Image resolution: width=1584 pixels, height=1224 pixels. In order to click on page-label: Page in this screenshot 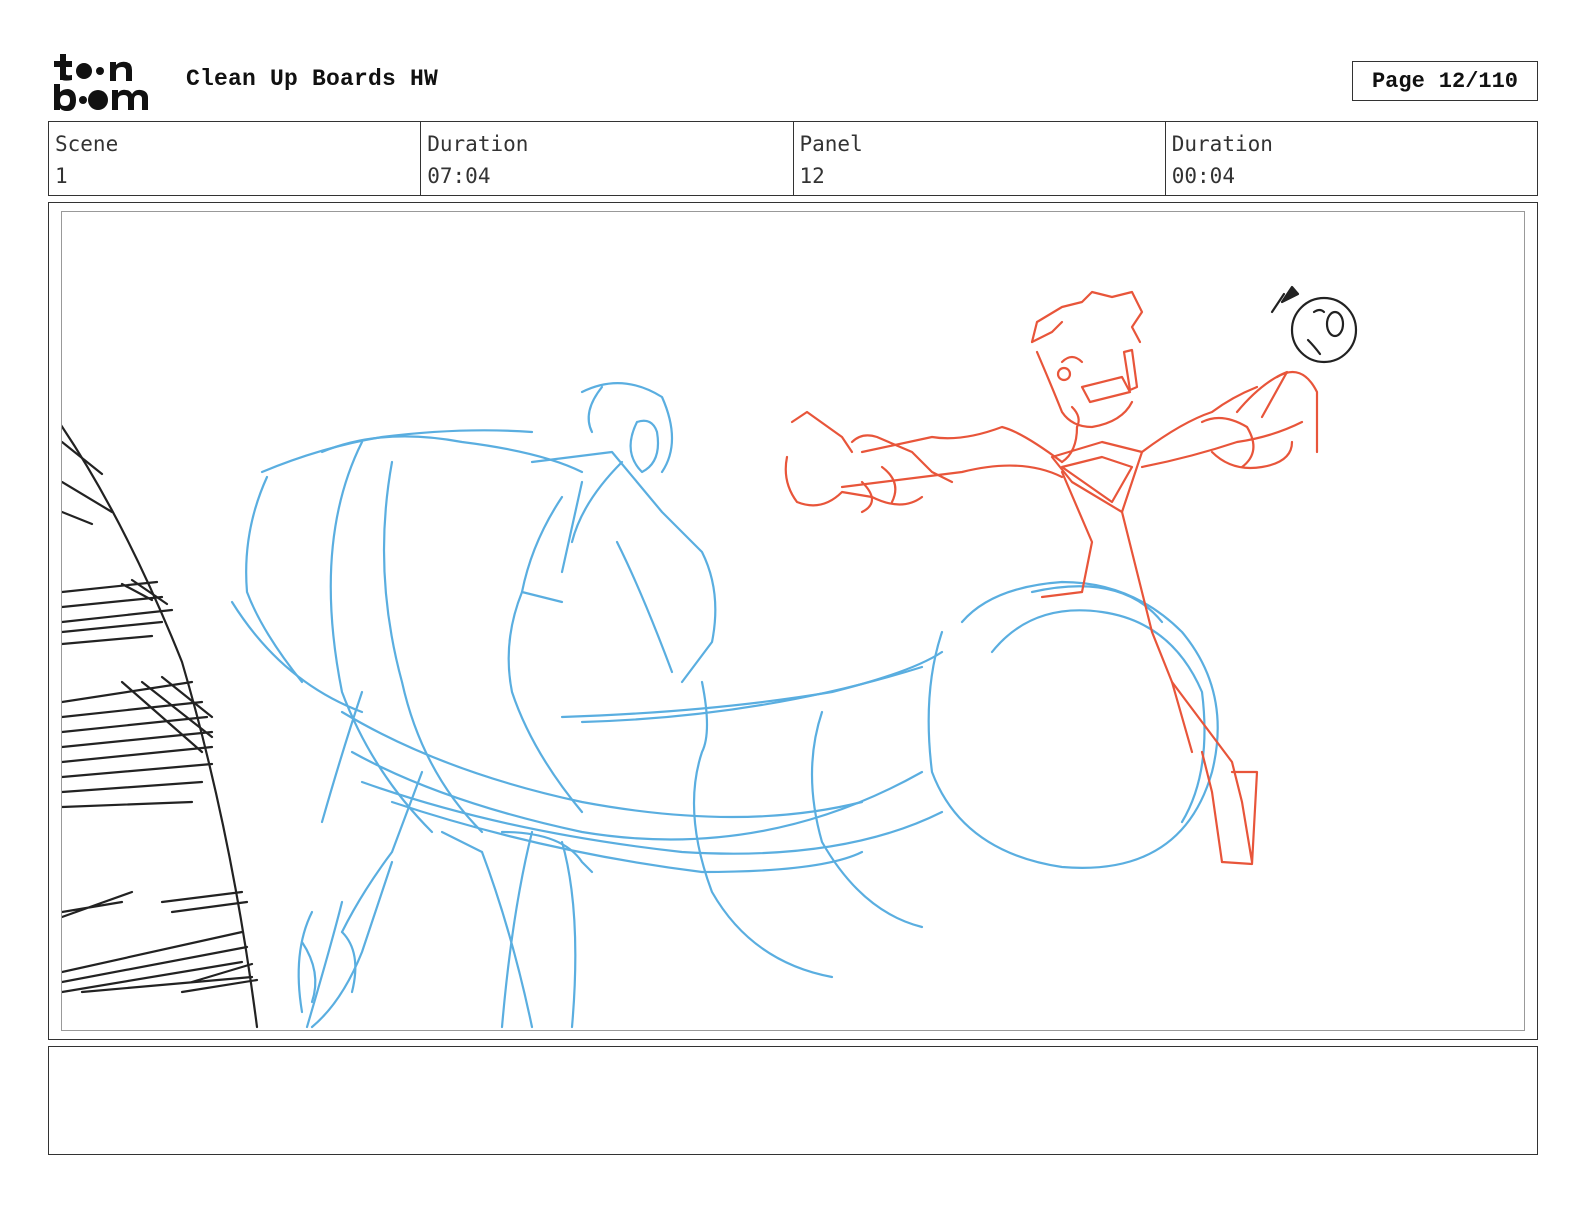, I will do `click(1398, 81)`.